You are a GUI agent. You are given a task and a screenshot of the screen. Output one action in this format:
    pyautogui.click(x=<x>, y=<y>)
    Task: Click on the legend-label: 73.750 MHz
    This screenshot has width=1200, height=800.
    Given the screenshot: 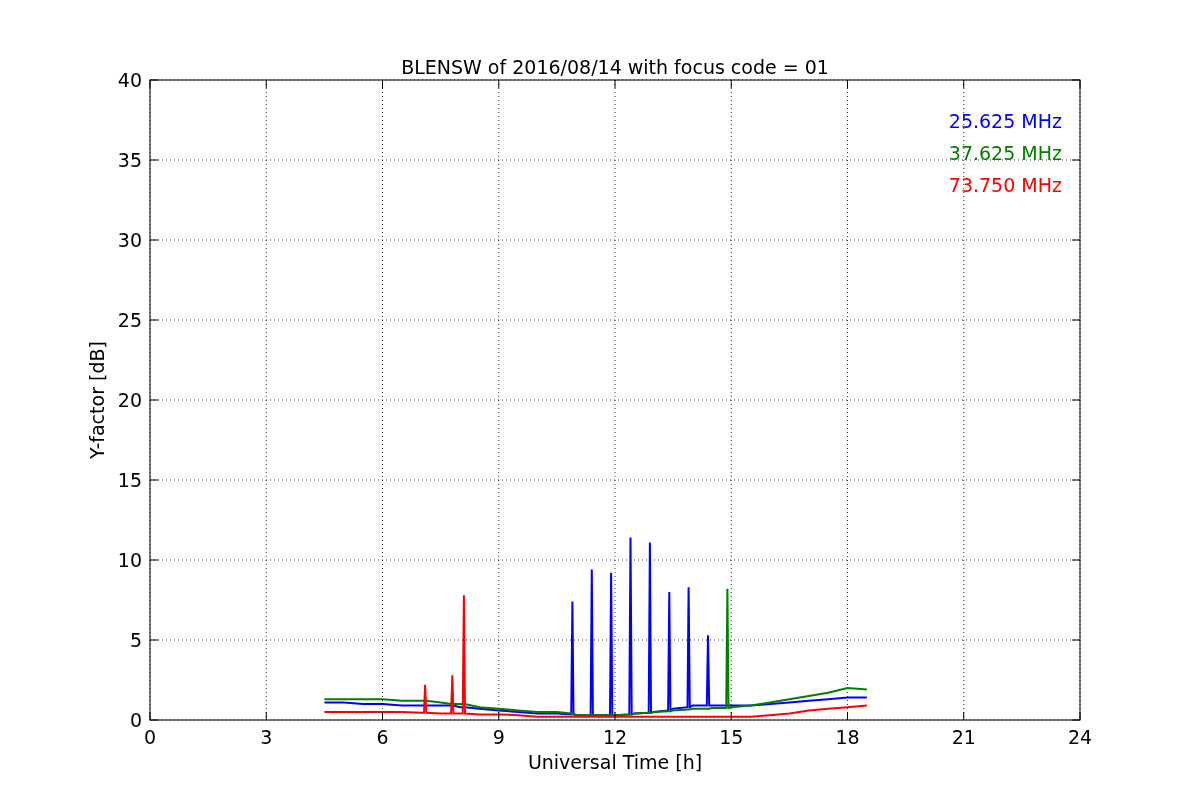 What is the action you would take?
    pyautogui.click(x=1005, y=185)
    